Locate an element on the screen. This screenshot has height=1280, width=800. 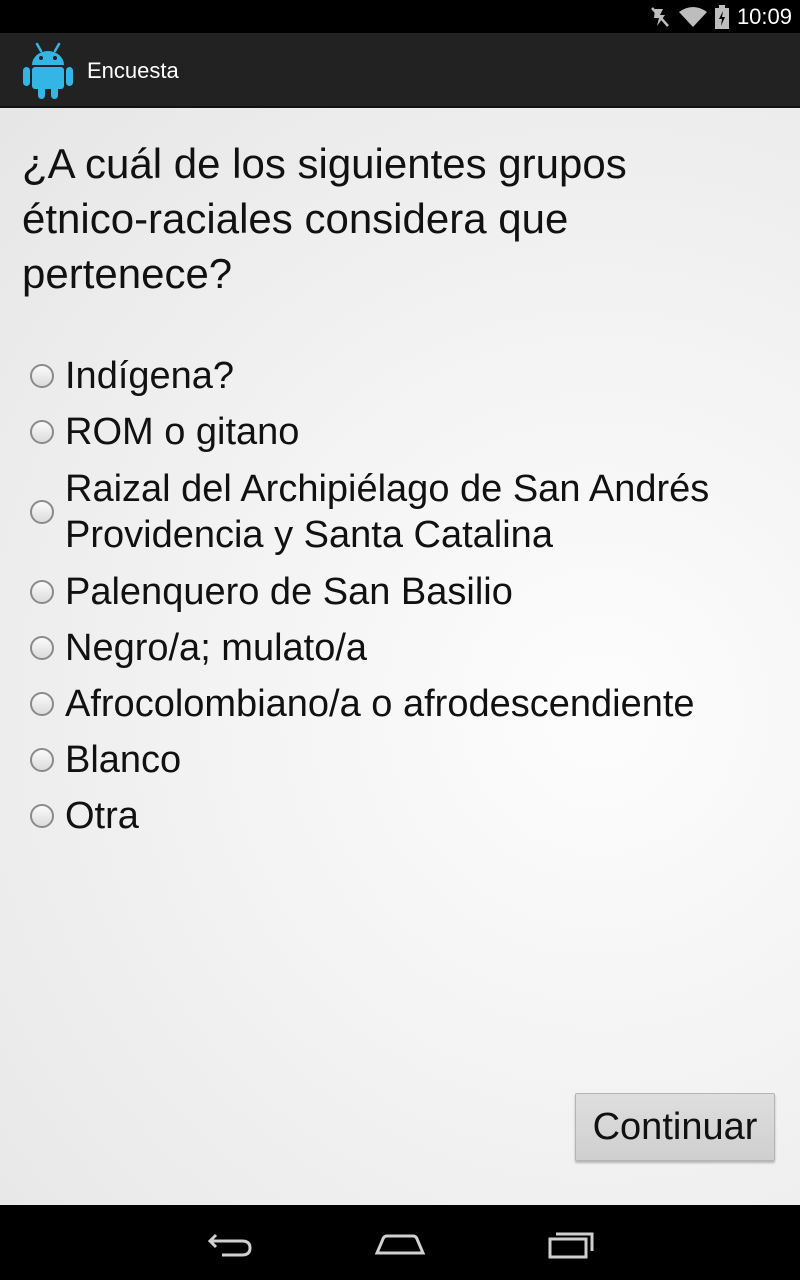
radio-label: Otra is located at coordinates (102, 816).